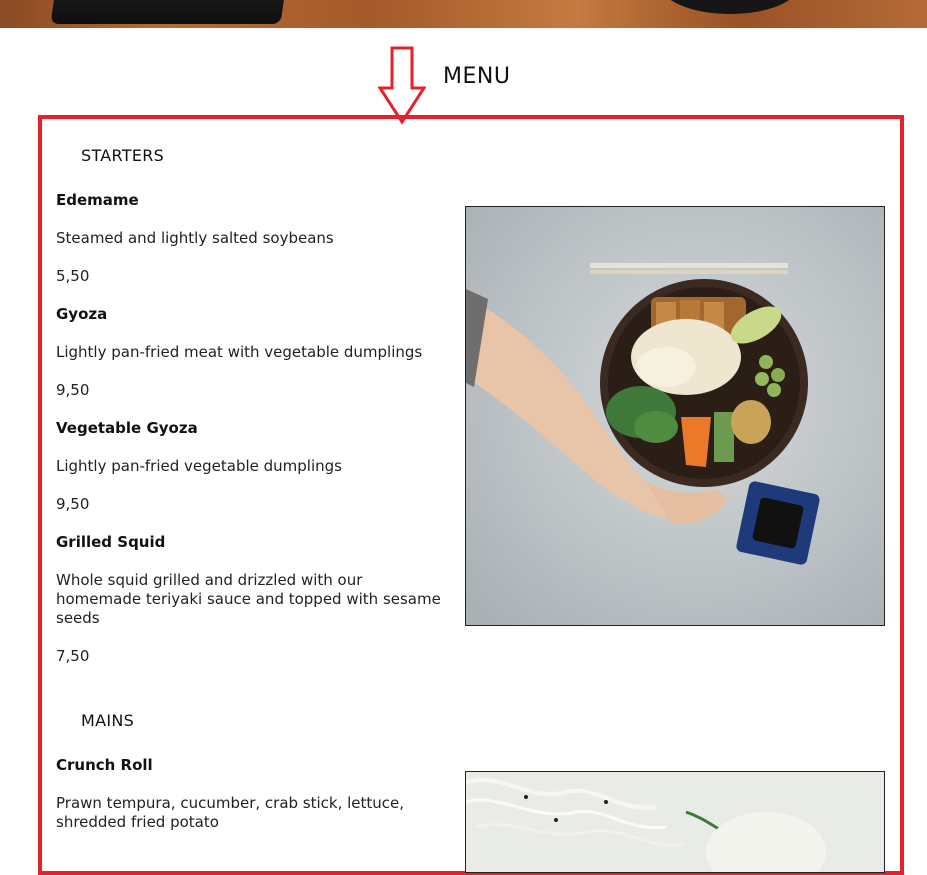  Describe the element at coordinates (123, 155) in the screenshot. I see `section-title-starters: STARTERS` at that location.